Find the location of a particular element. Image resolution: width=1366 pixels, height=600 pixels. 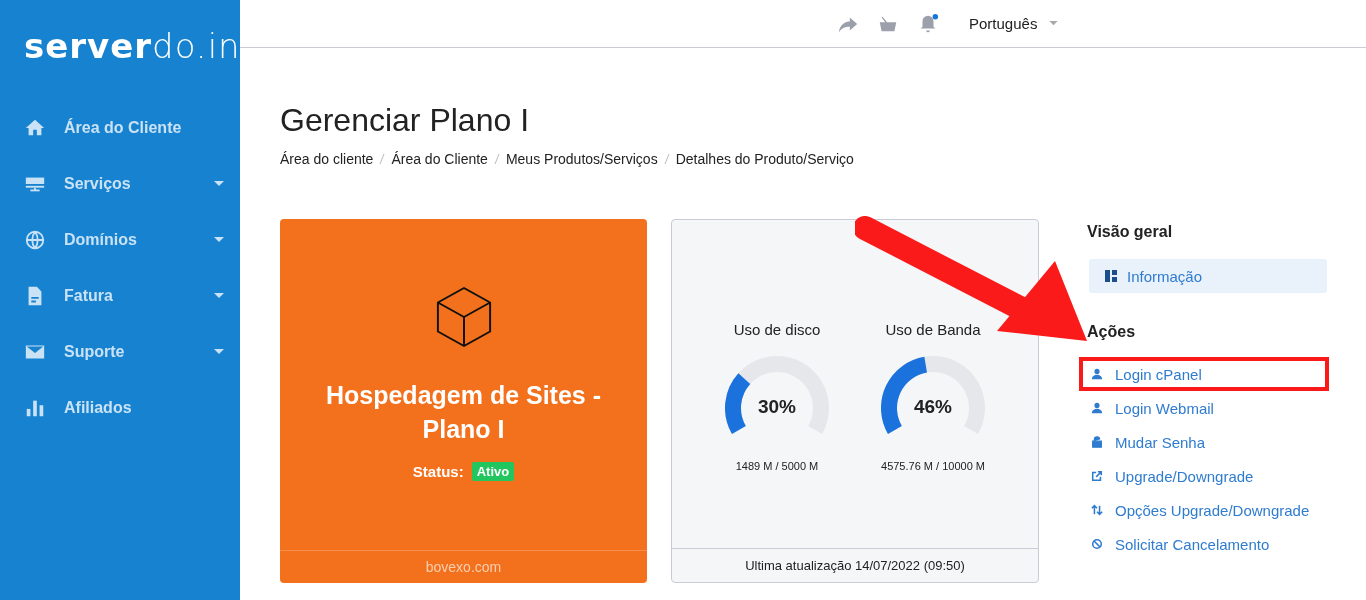

globe-icon is located at coordinates (35, 240).